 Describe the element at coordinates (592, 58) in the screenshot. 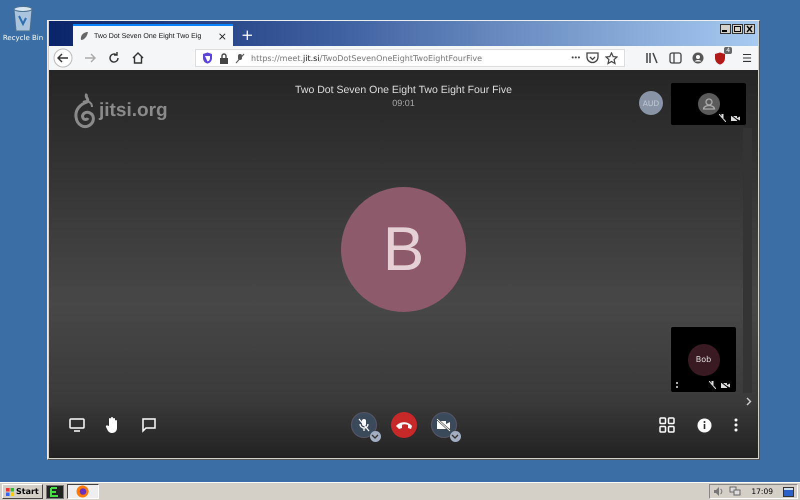

I see `pocket-icon` at that location.